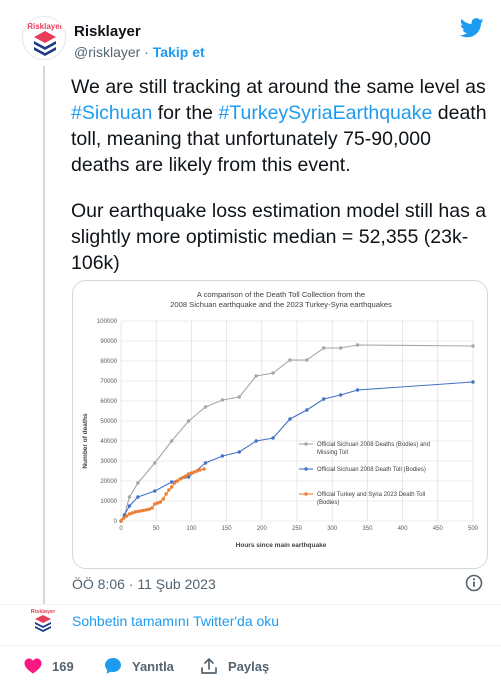 The height and width of the screenshot is (682, 501). Describe the element at coordinates (44, 335) in the screenshot. I see `thread-line` at that location.